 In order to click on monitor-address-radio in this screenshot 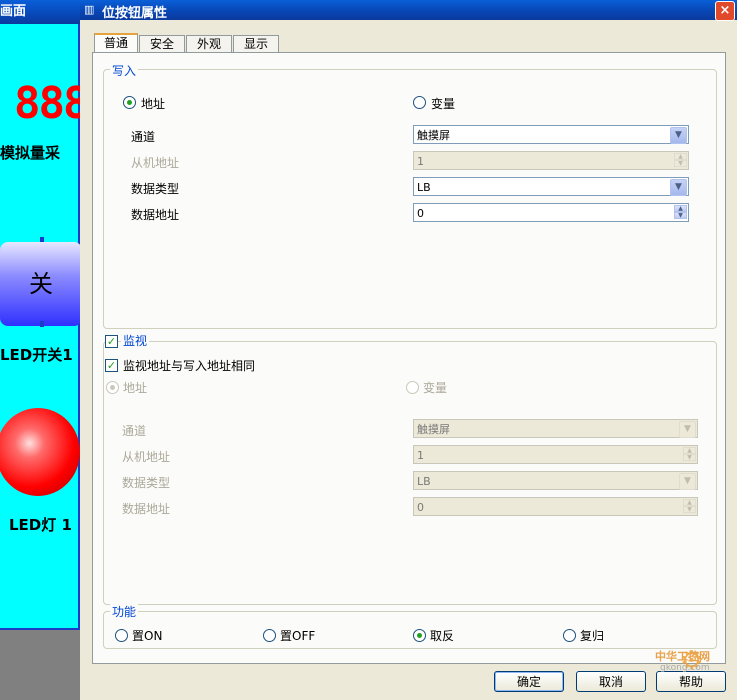, I will do `click(112, 387)`.